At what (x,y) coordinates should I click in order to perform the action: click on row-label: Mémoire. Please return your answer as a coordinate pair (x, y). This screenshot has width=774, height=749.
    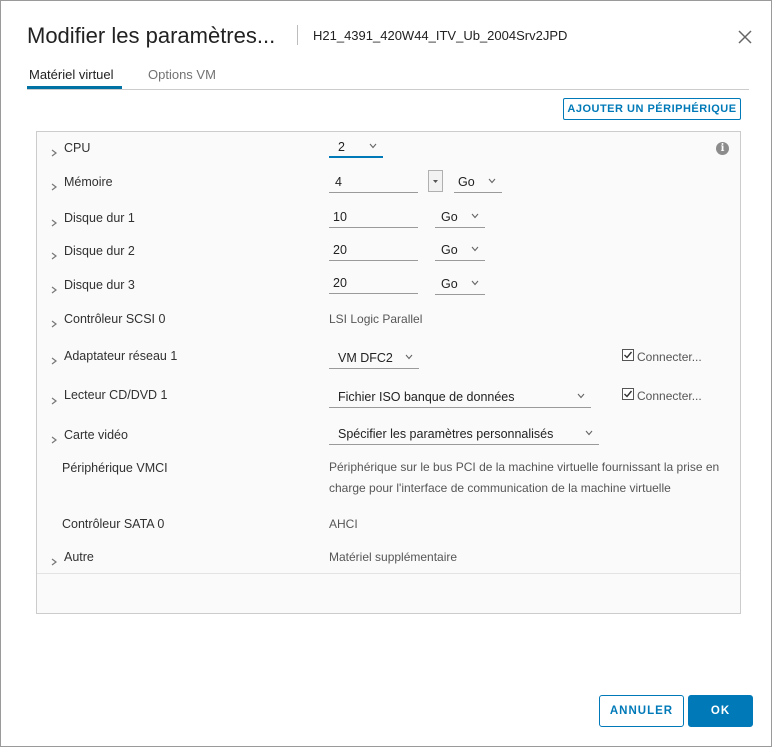
    Looking at the image, I should click on (88, 182).